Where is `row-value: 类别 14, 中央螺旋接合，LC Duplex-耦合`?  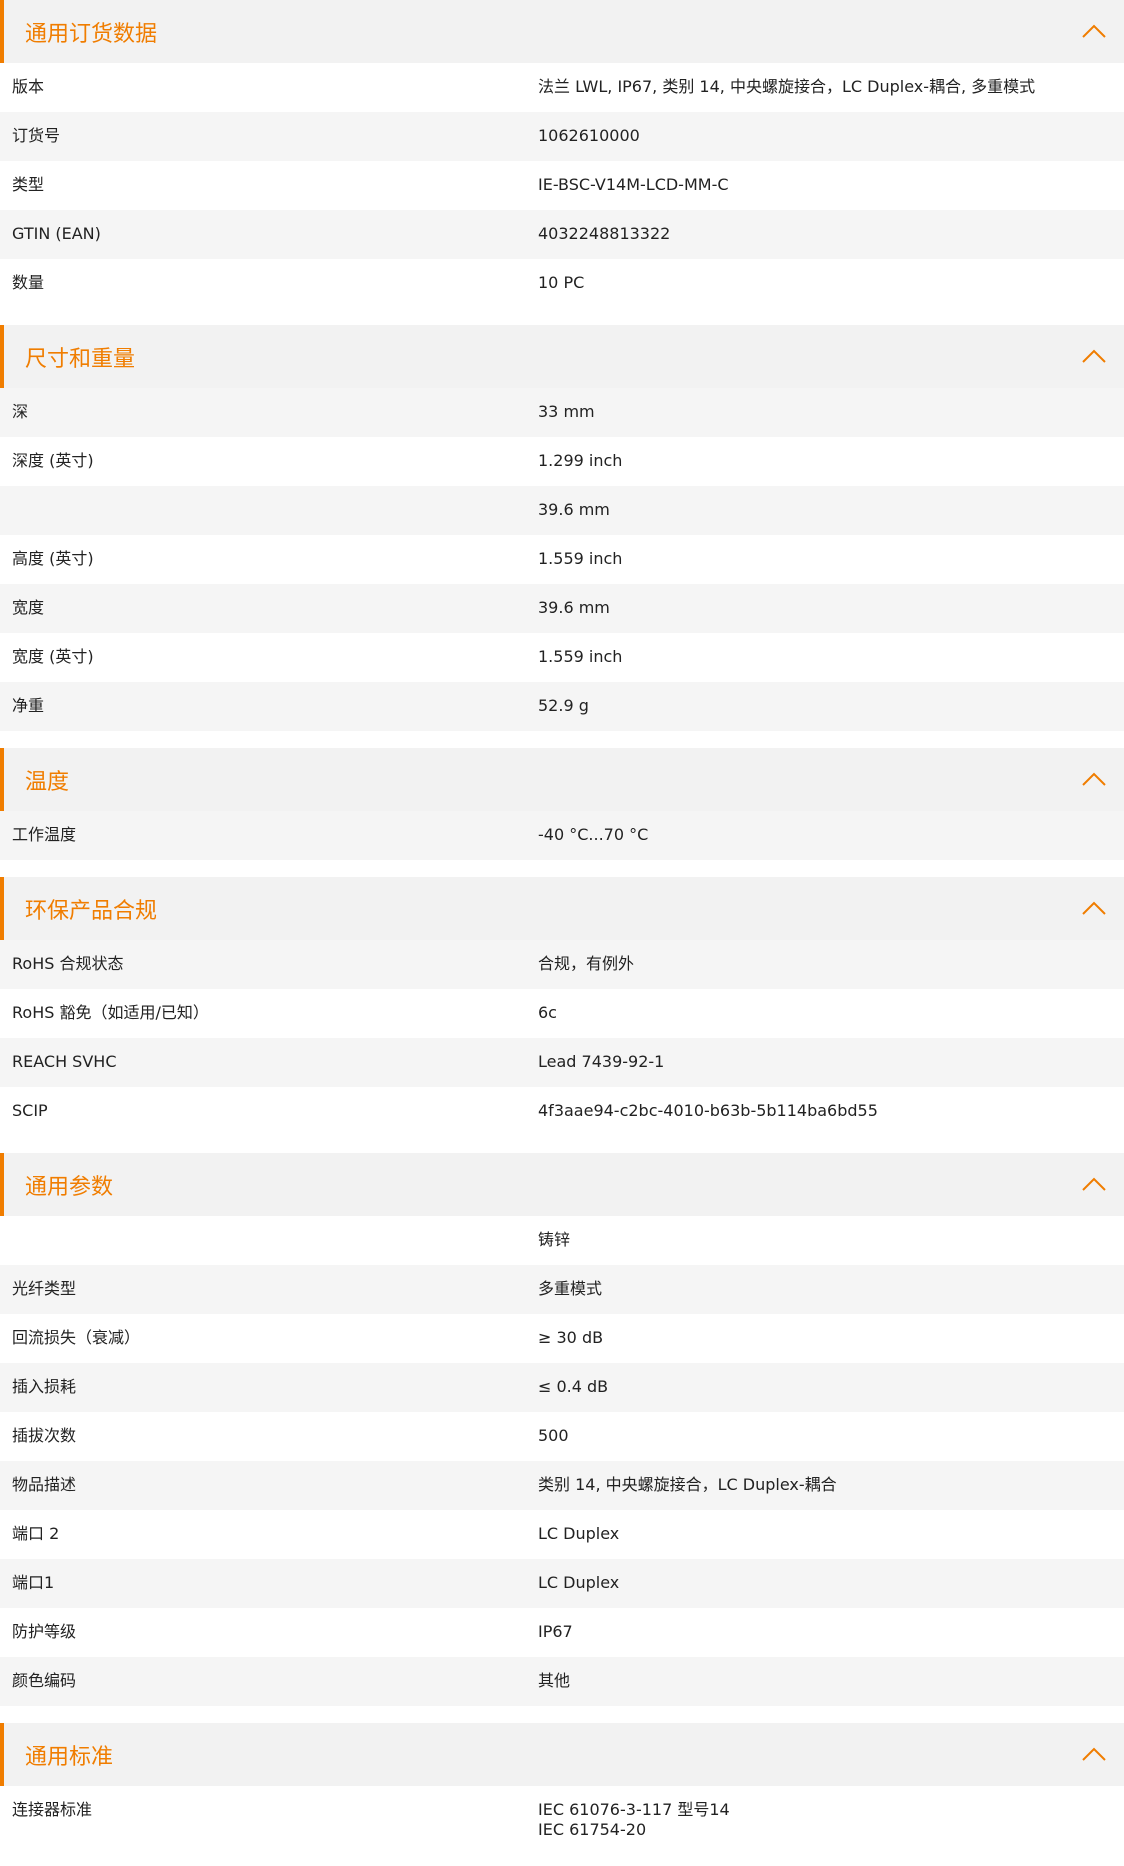
row-value: 类别 14, 中央螺旋接合，LC Duplex-耦合 is located at coordinates (687, 1484).